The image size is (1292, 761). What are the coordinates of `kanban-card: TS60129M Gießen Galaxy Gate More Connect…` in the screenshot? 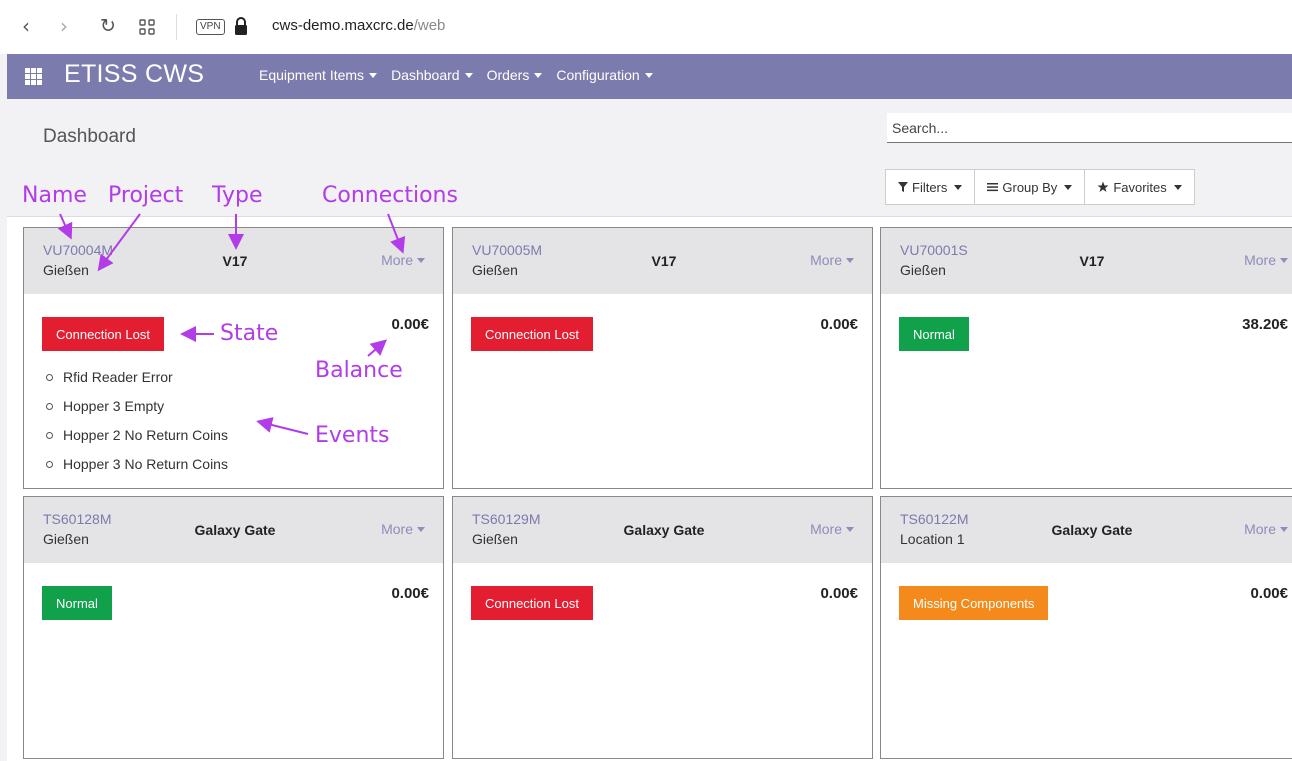 It's located at (662, 627).